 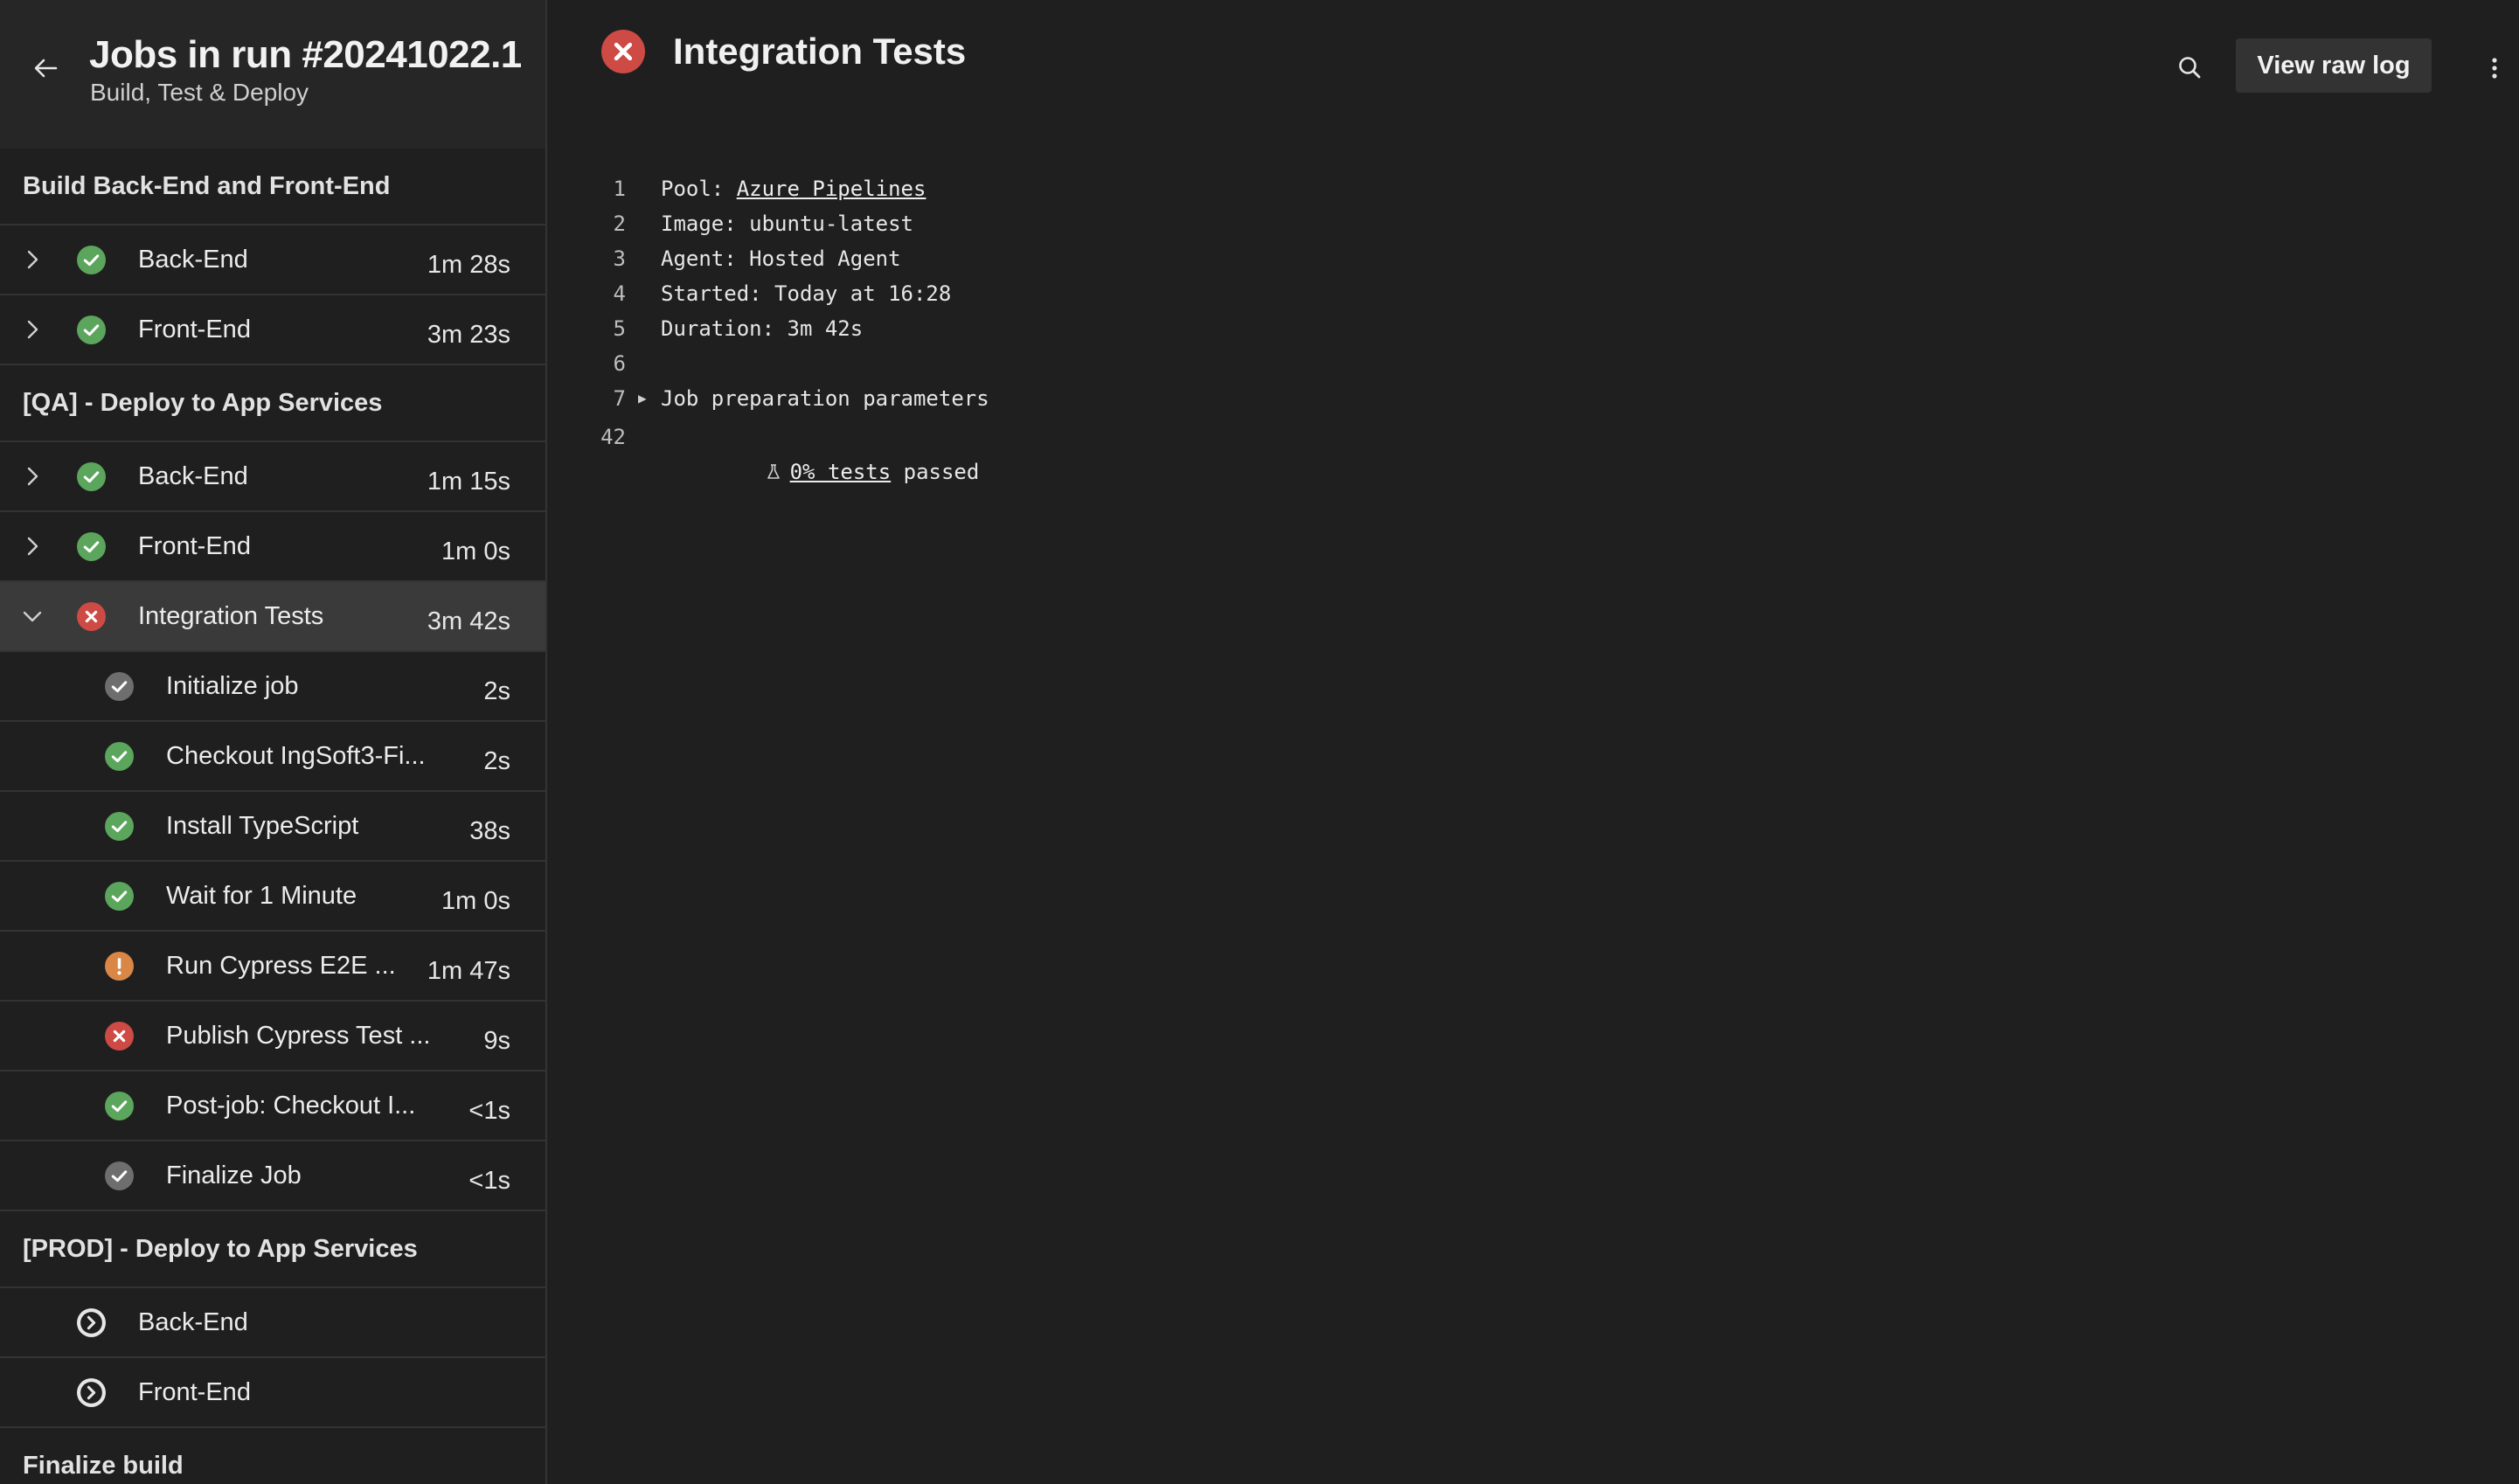 What do you see at coordinates (272, 477) in the screenshot?
I see `job-row-back-end: Back-End 1m 15s` at bounding box center [272, 477].